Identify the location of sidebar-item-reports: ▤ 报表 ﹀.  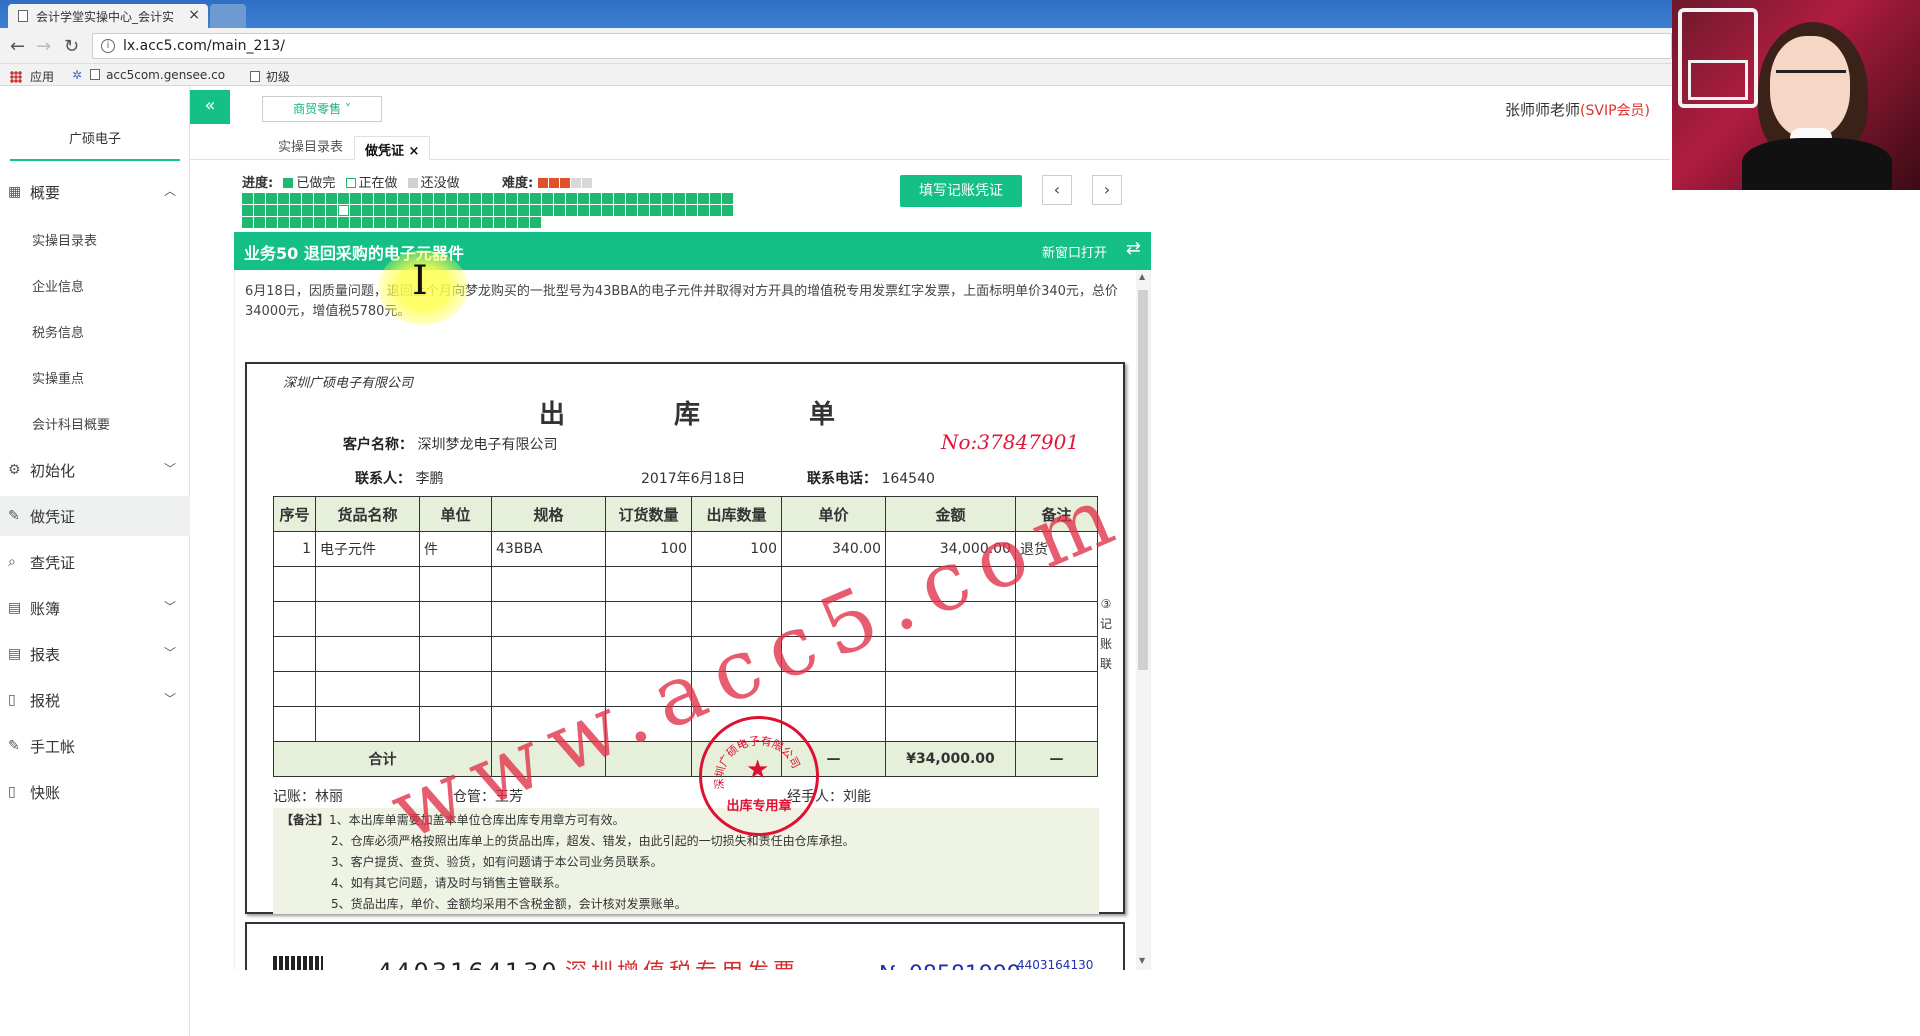
(95, 654).